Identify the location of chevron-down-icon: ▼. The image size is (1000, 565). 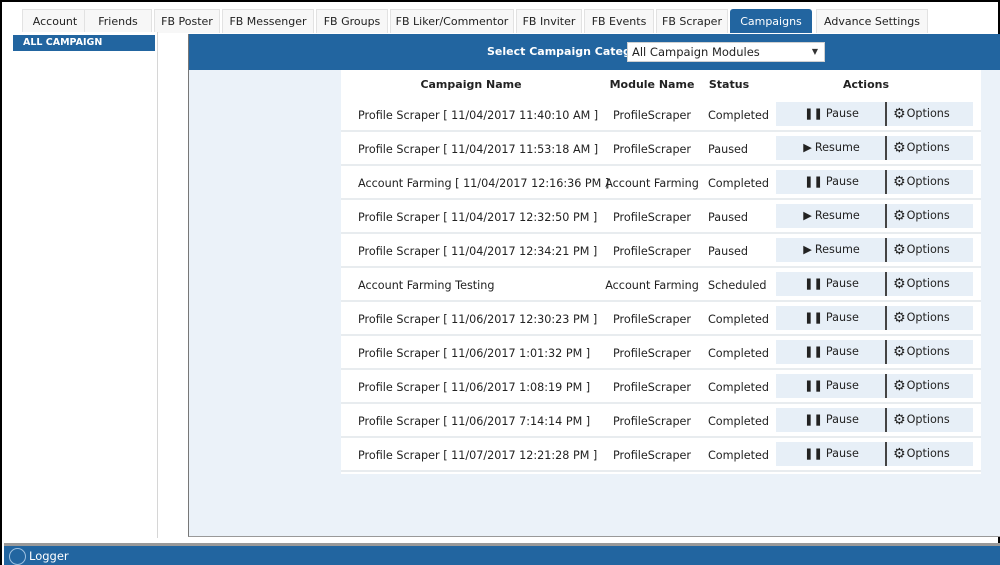
(814, 51).